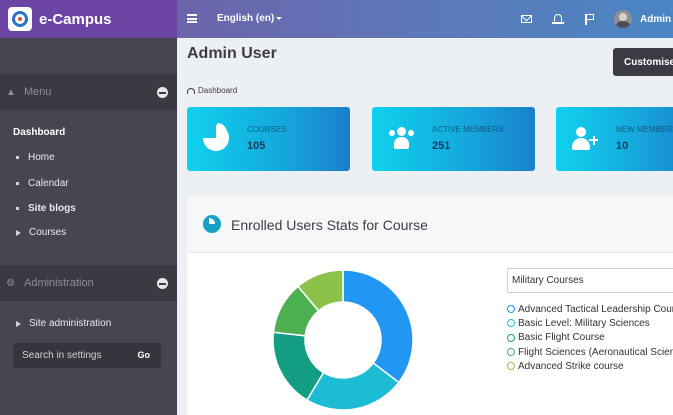  What do you see at coordinates (10, 283) in the screenshot?
I see `gears-icon: ⚙` at bounding box center [10, 283].